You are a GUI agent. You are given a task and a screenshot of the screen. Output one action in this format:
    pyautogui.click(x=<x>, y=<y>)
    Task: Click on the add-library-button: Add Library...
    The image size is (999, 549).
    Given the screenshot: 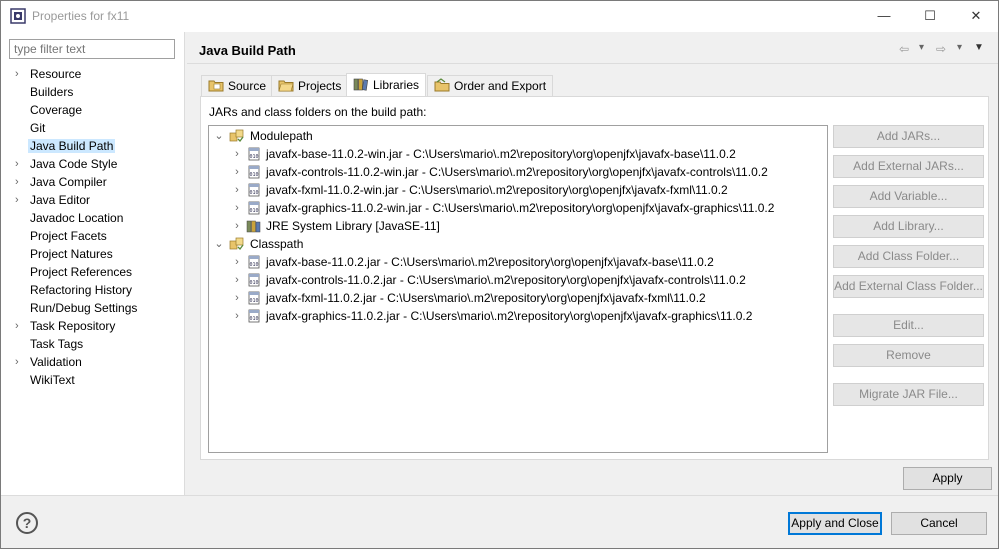 What is the action you would take?
    pyautogui.click(x=908, y=226)
    